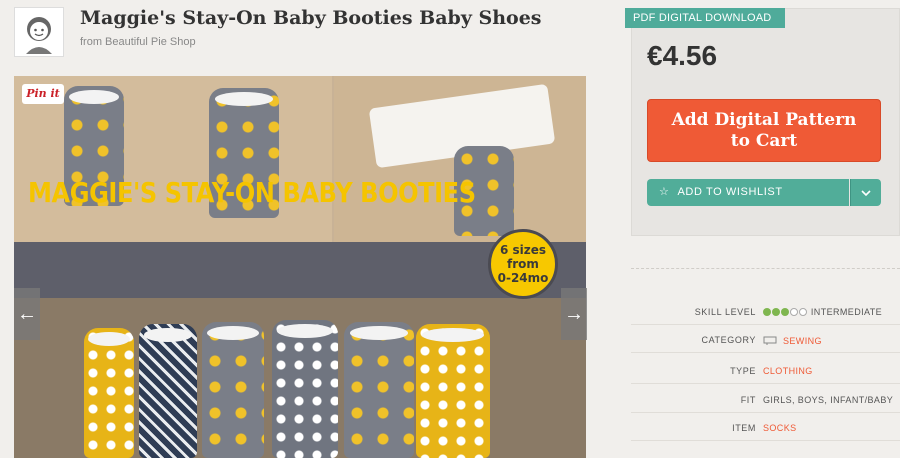 The image size is (900, 458). What do you see at coordinates (846, 312) in the screenshot?
I see `skill-level-text: INTERMEDIATE` at bounding box center [846, 312].